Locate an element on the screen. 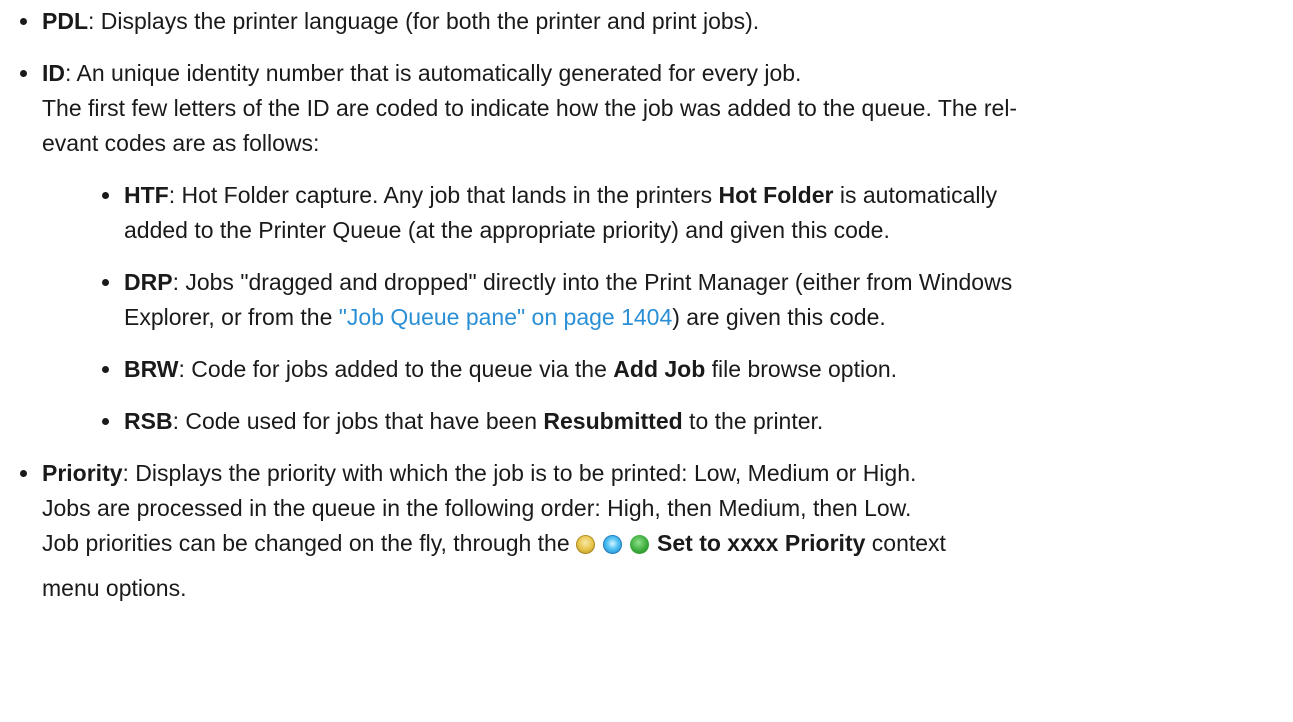  id-line-3: evant codes are as follows: is located at coordinates (181, 143).